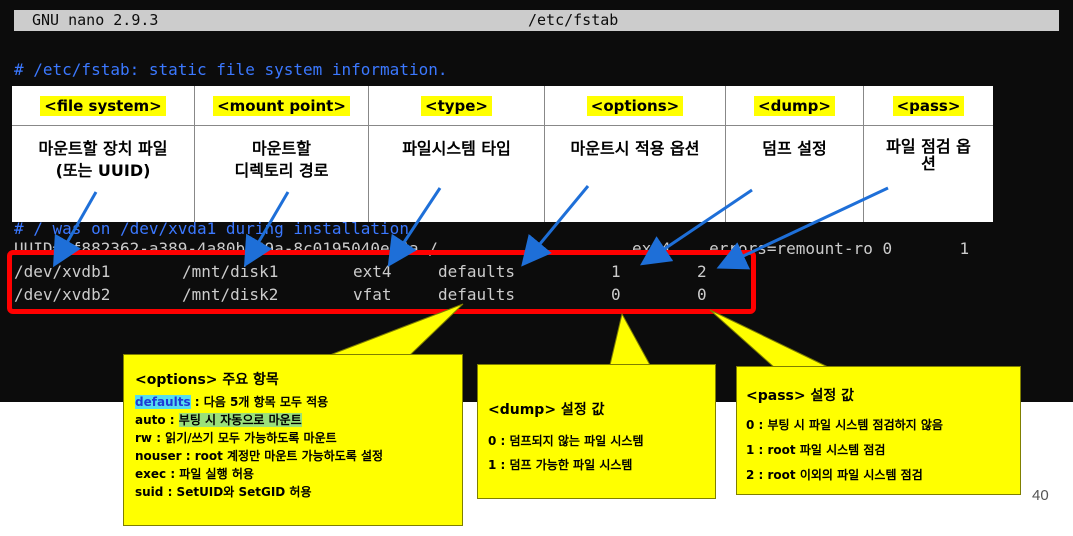 This screenshot has width=1073, height=536. I want to click on option-key: nouser, so click(158, 456).